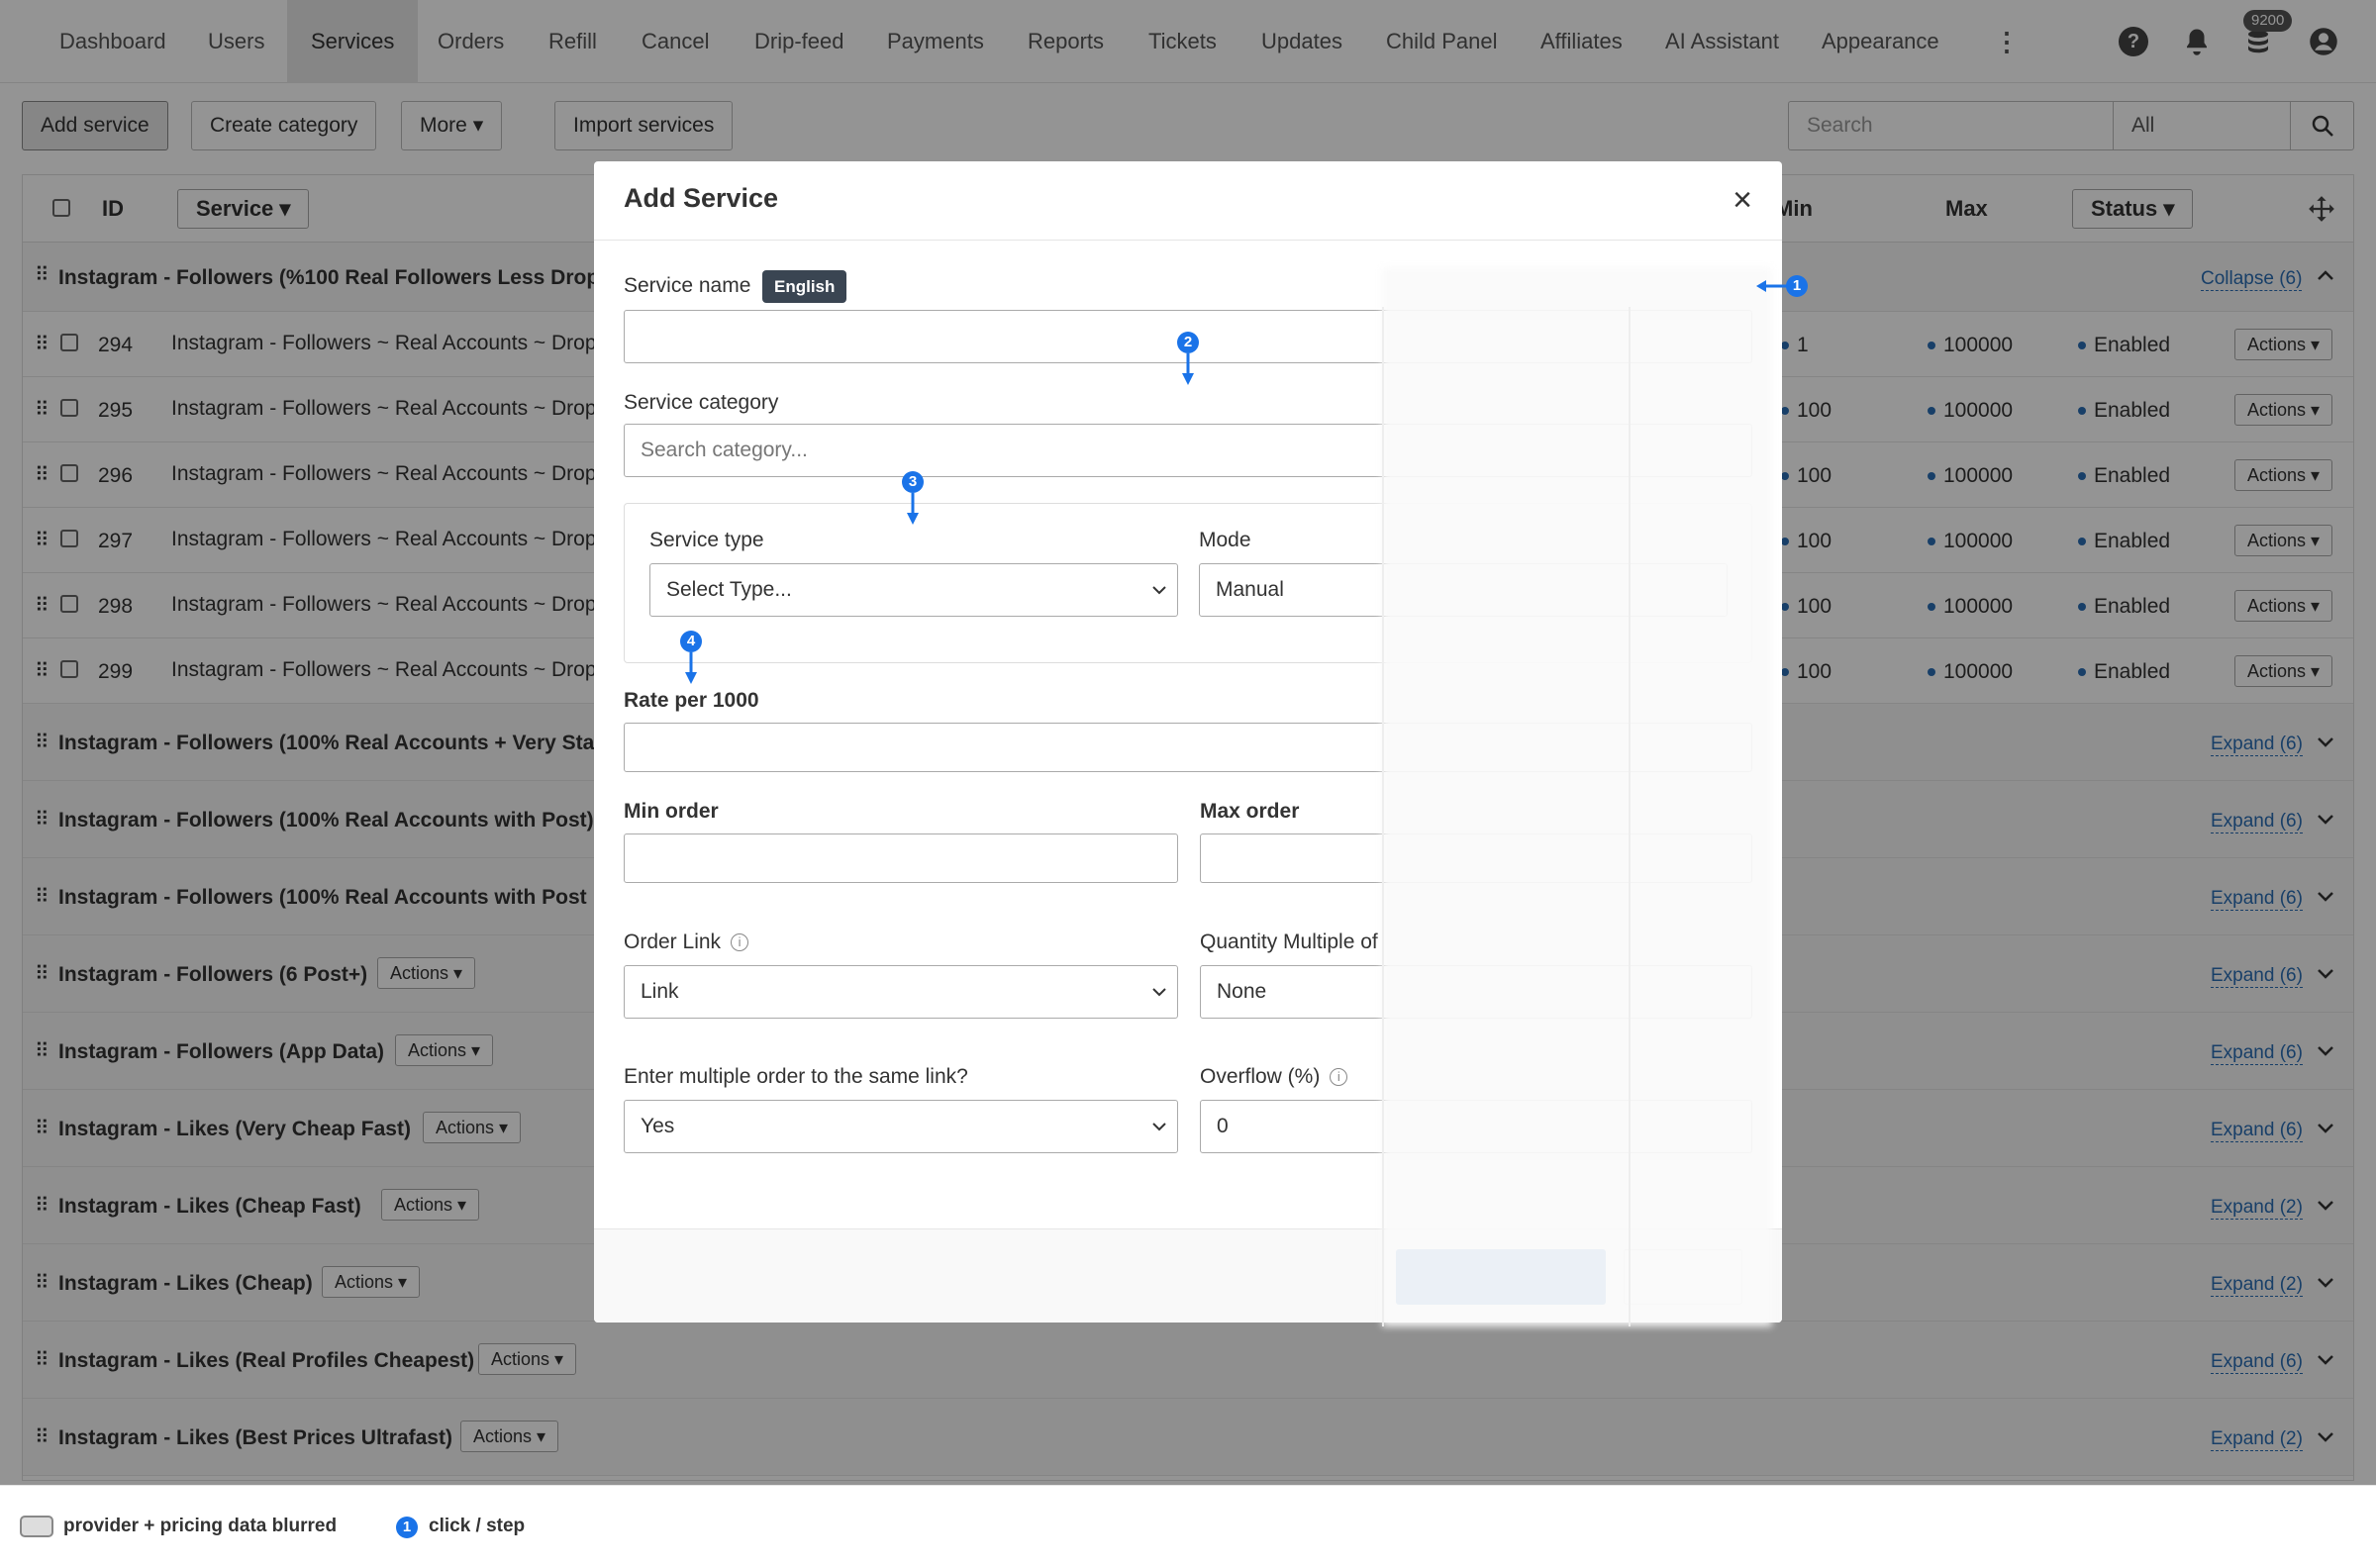 The image size is (2376, 1568). Describe the element at coordinates (901, 858) in the screenshot. I see `min-order-input` at that location.